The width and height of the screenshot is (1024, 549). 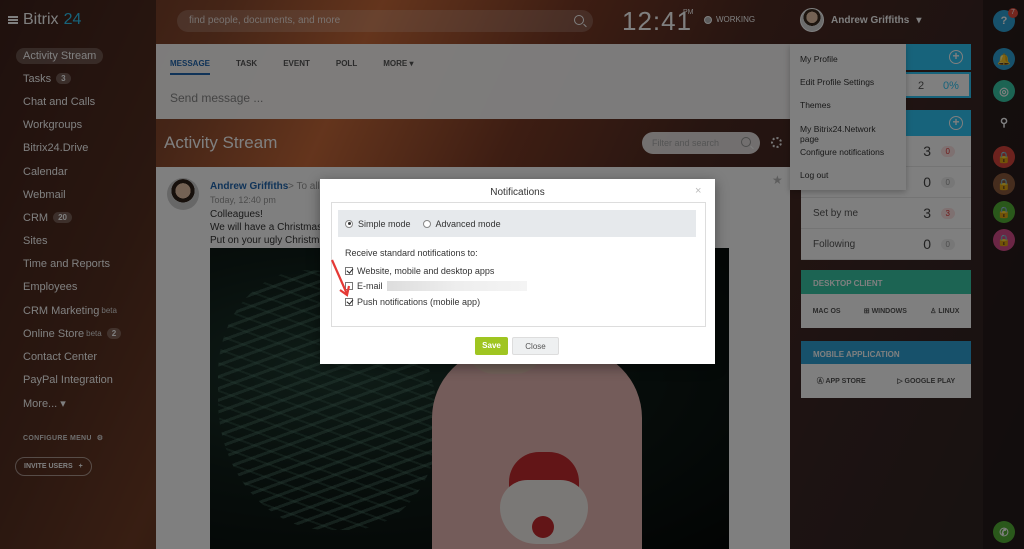 What do you see at coordinates (461, 224) in the screenshot?
I see `advanced-mode-radio: Advanced mode` at bounding box center [461, 224].